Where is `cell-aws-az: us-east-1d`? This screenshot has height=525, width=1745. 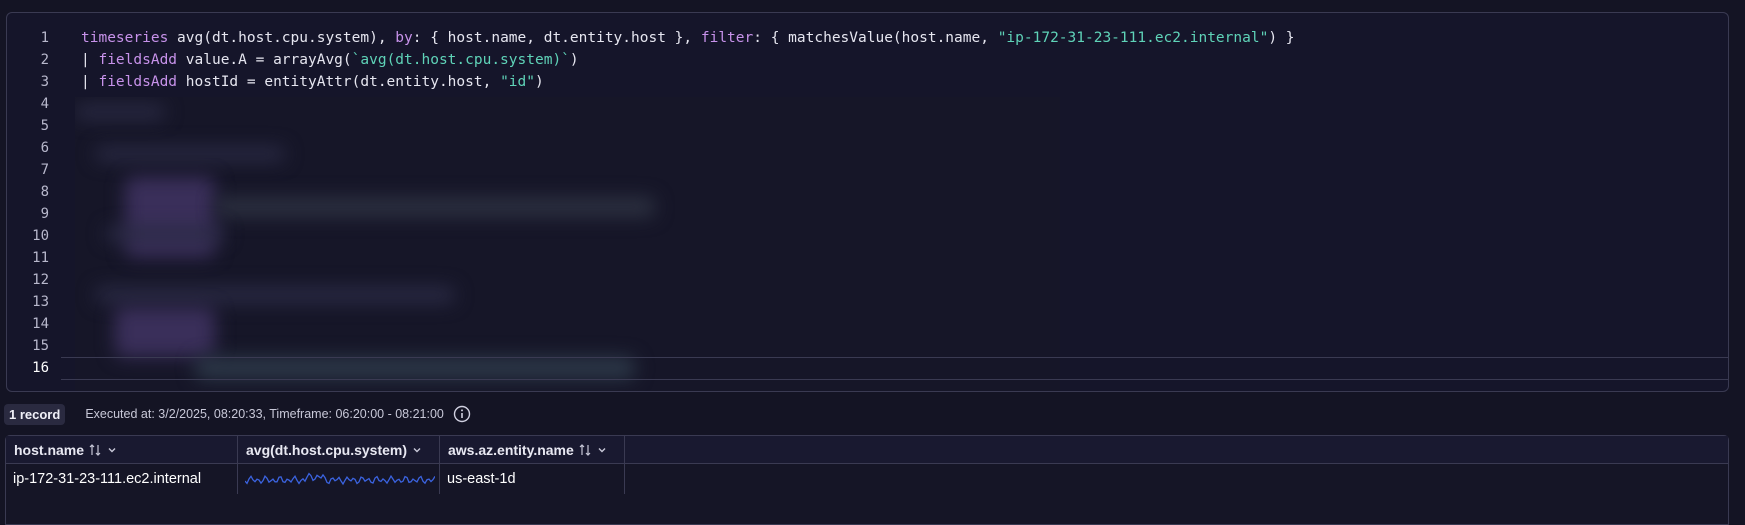 cell-aws-az: us-east-1d is located at coordinates (532, 479).